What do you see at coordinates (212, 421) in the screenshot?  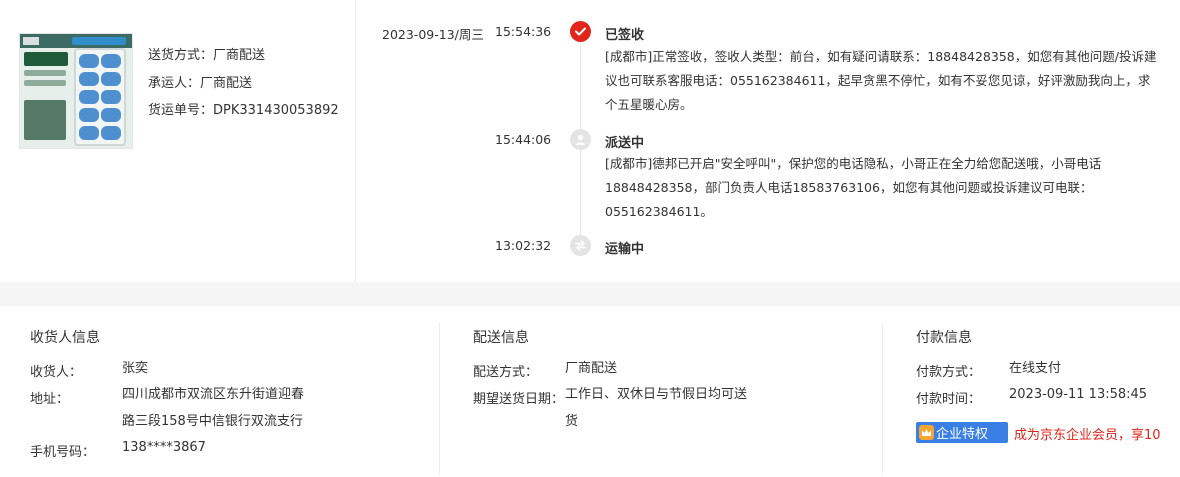 I see `address-line: 路三段158号中信银行双流支行` at bounding box center [212, 421].